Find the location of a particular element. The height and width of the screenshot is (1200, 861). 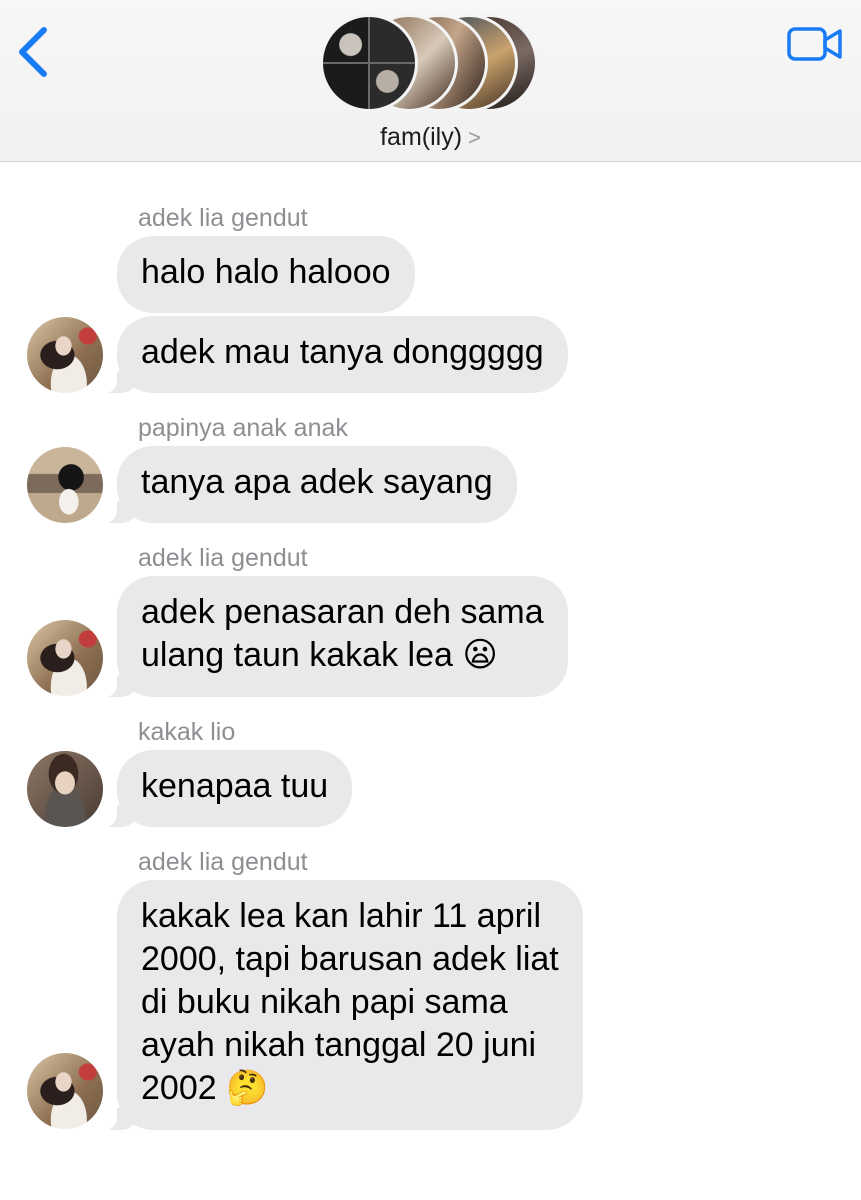

sender-name: papinya anak anak is located at coordinates (243, 428).